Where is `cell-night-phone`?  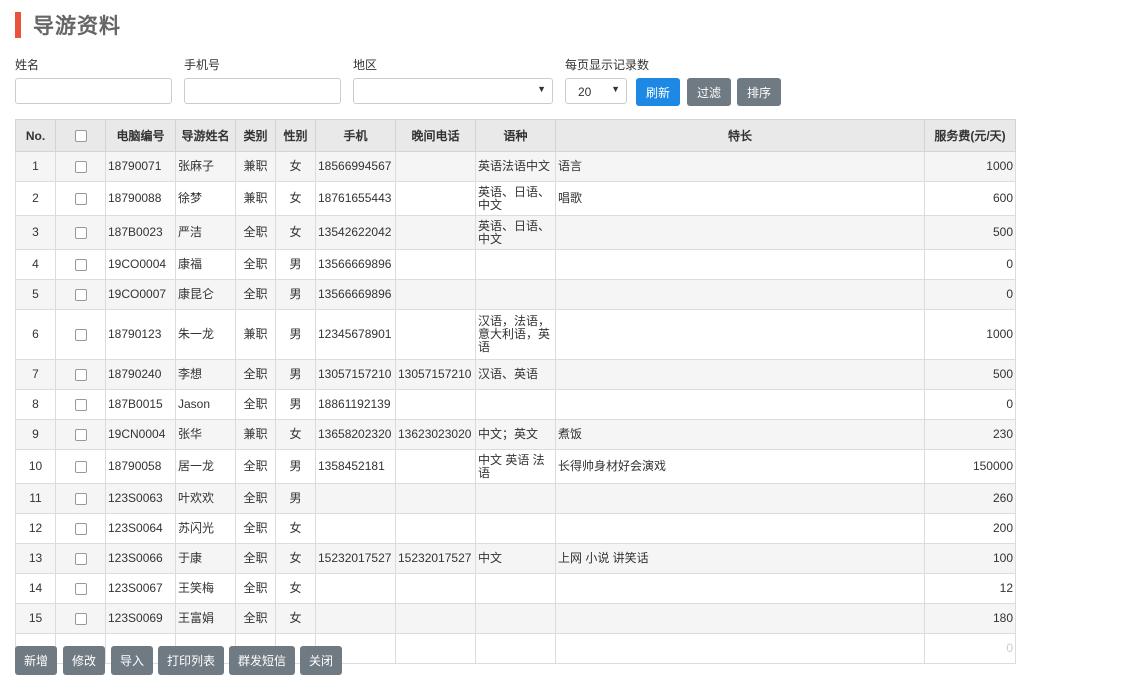
cell-night-phone is located at coordinates (435, 618).